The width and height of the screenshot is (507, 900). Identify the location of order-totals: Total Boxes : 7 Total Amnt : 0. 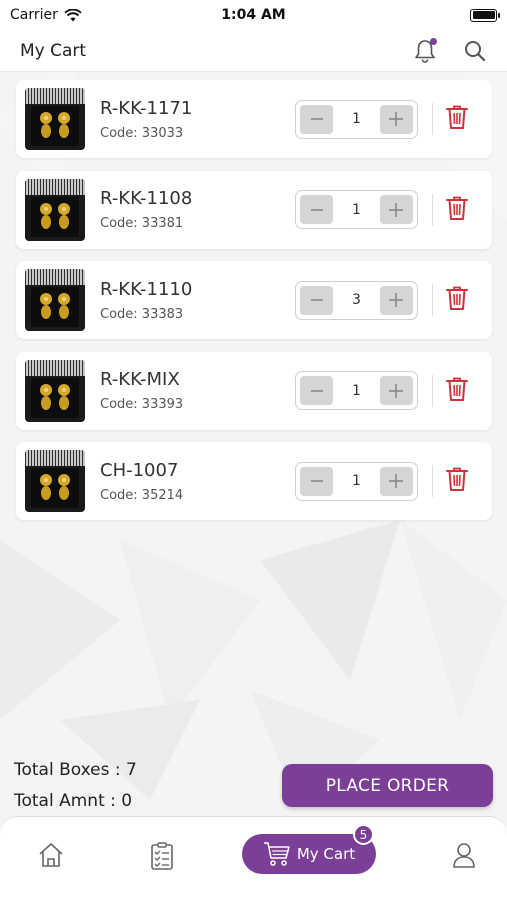
(75, 791).